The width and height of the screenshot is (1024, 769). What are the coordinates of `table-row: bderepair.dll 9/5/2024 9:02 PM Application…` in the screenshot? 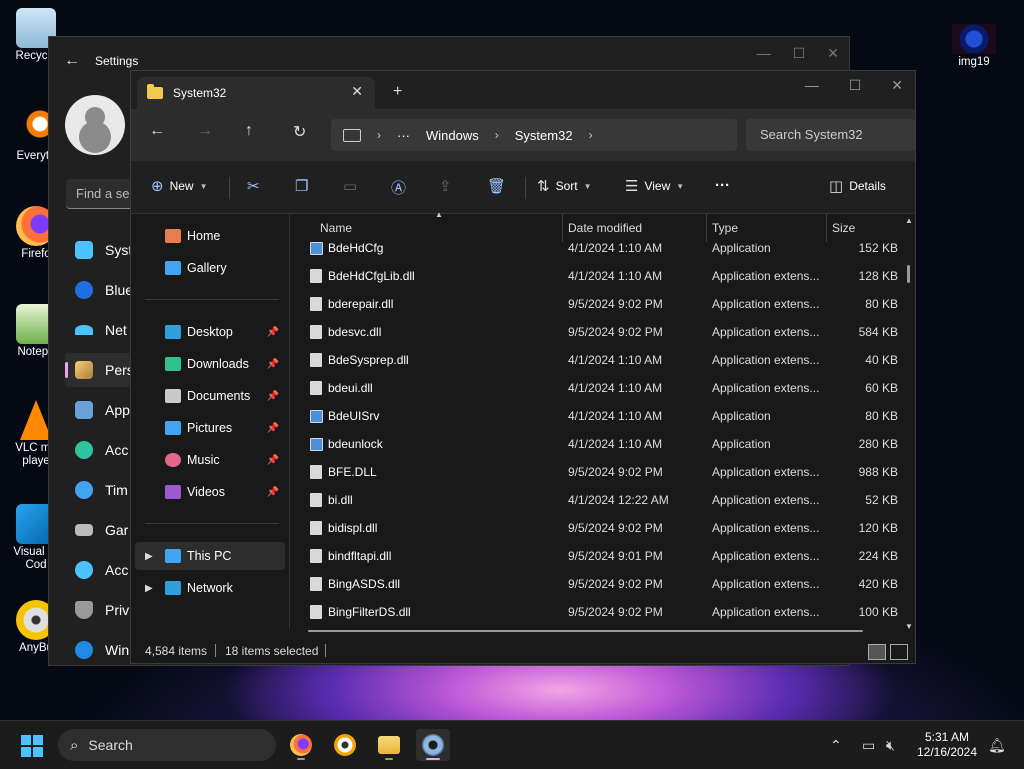 It's located at (595, 304).